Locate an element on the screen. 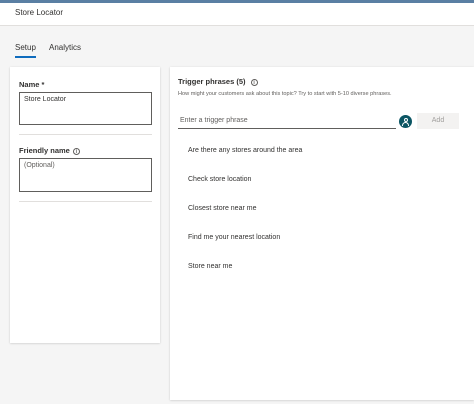 This screenshot has height=404, width=474. copilot-person-icon is located at coordinates (405, 121).